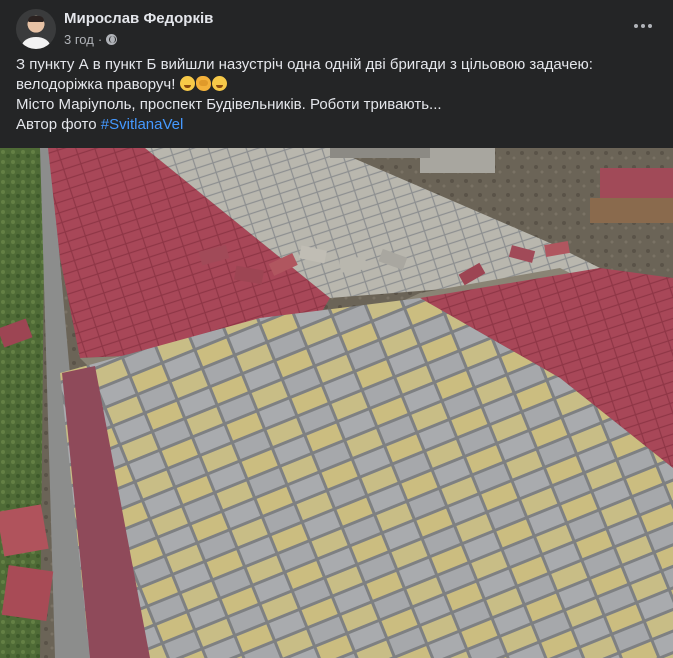  I want to click on flushed-face-icon, so click(187, 83).